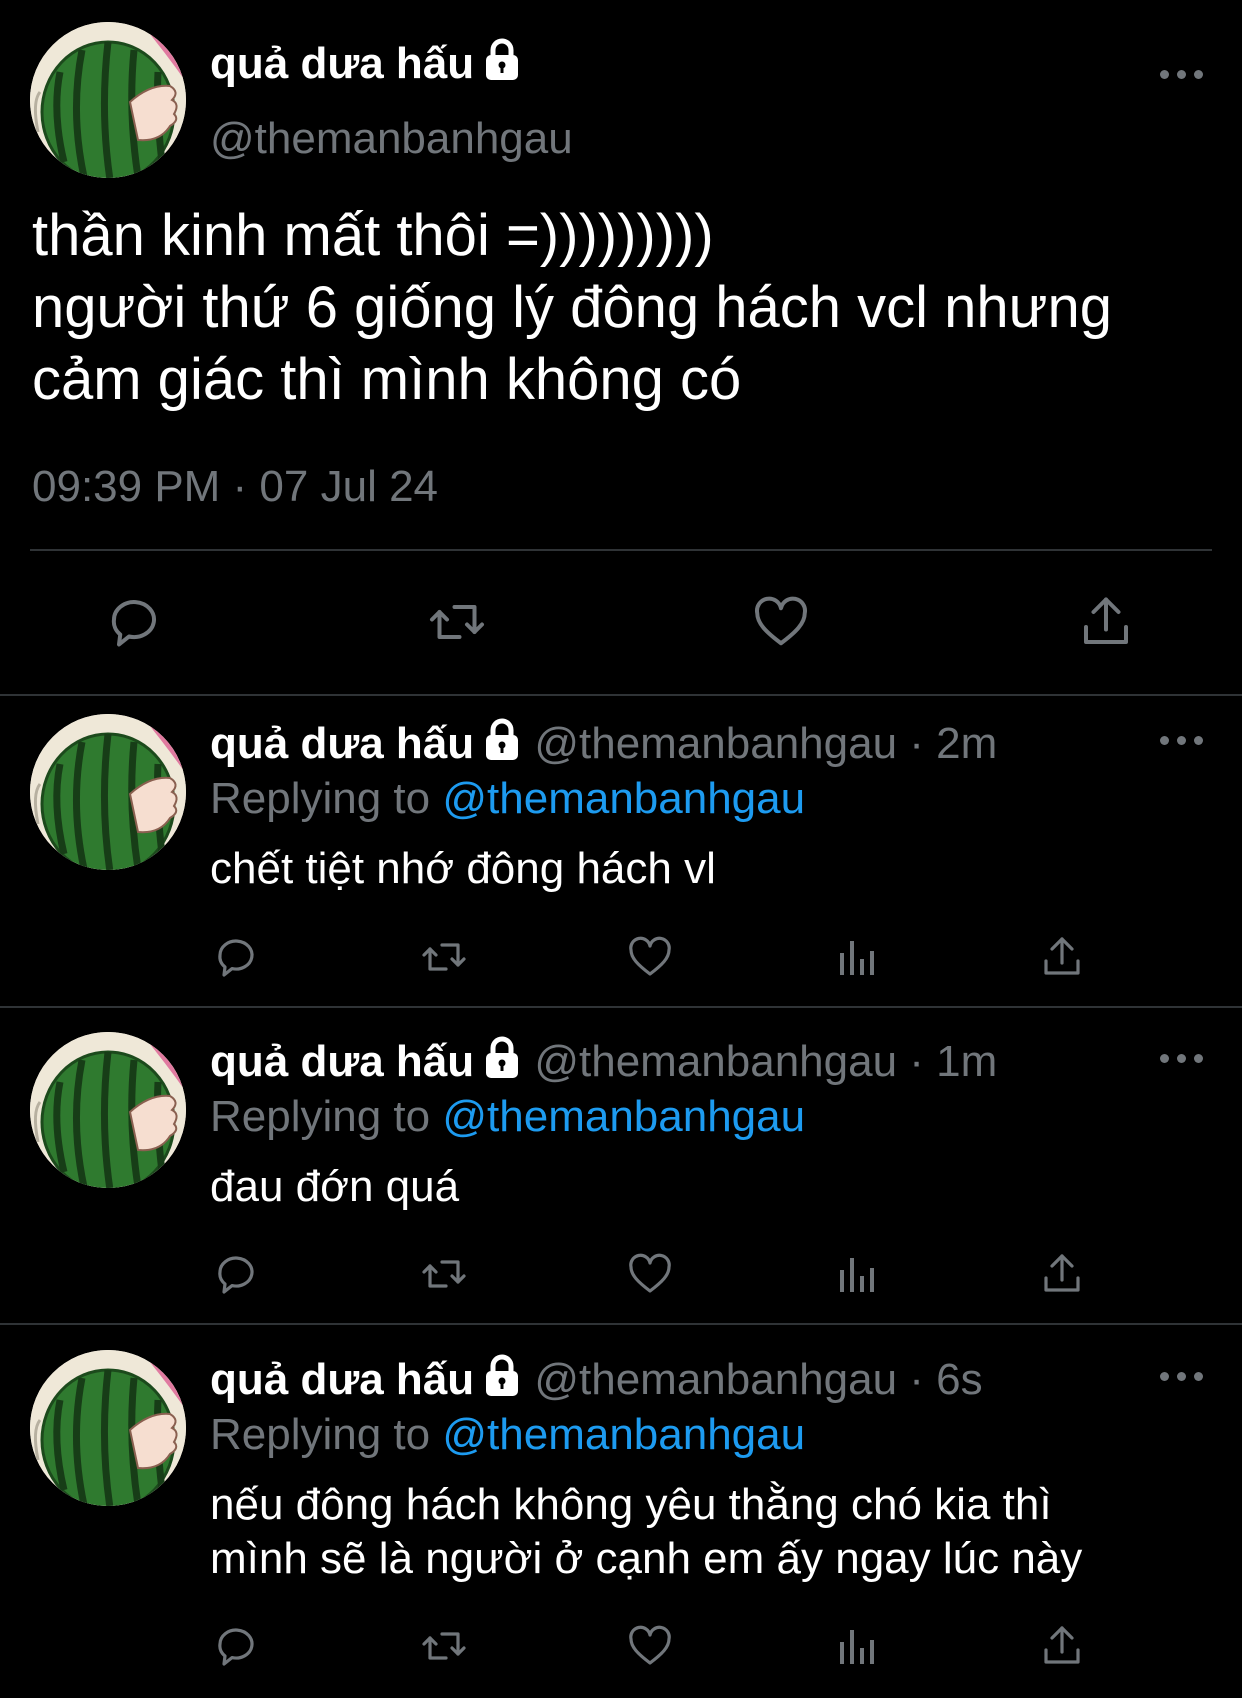 The width and height of the screenshot is (1242, 1698). Describe the element at coordinates (766, 743) in the screenshot. I see `handle-time: @themanbanhgau · 2m` at that location.